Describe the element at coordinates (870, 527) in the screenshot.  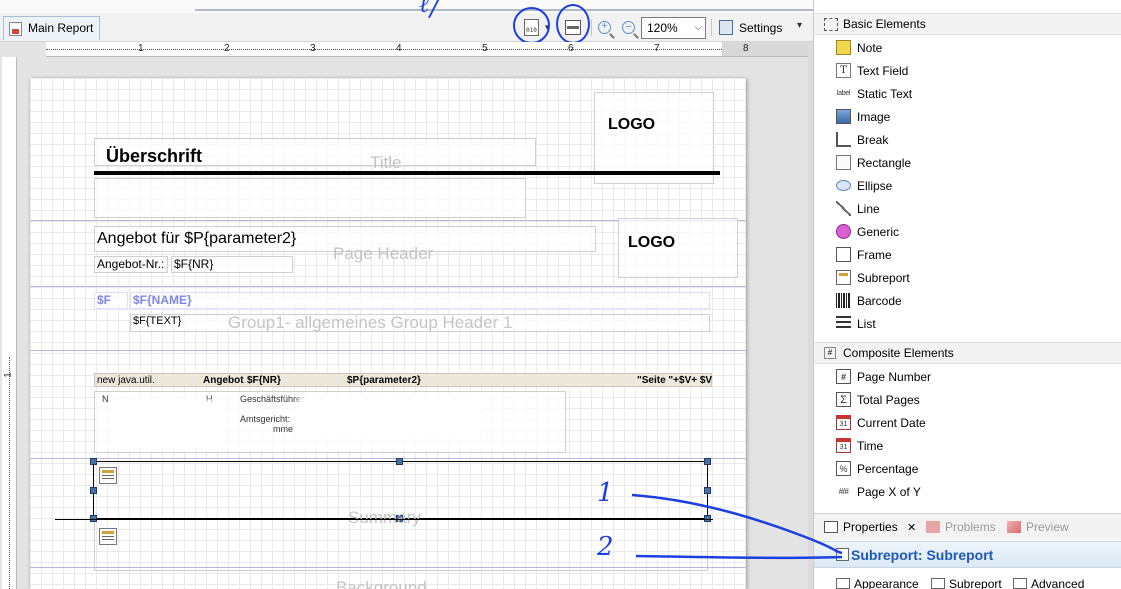
I see `tab-properties: Properties ✕` at that location.